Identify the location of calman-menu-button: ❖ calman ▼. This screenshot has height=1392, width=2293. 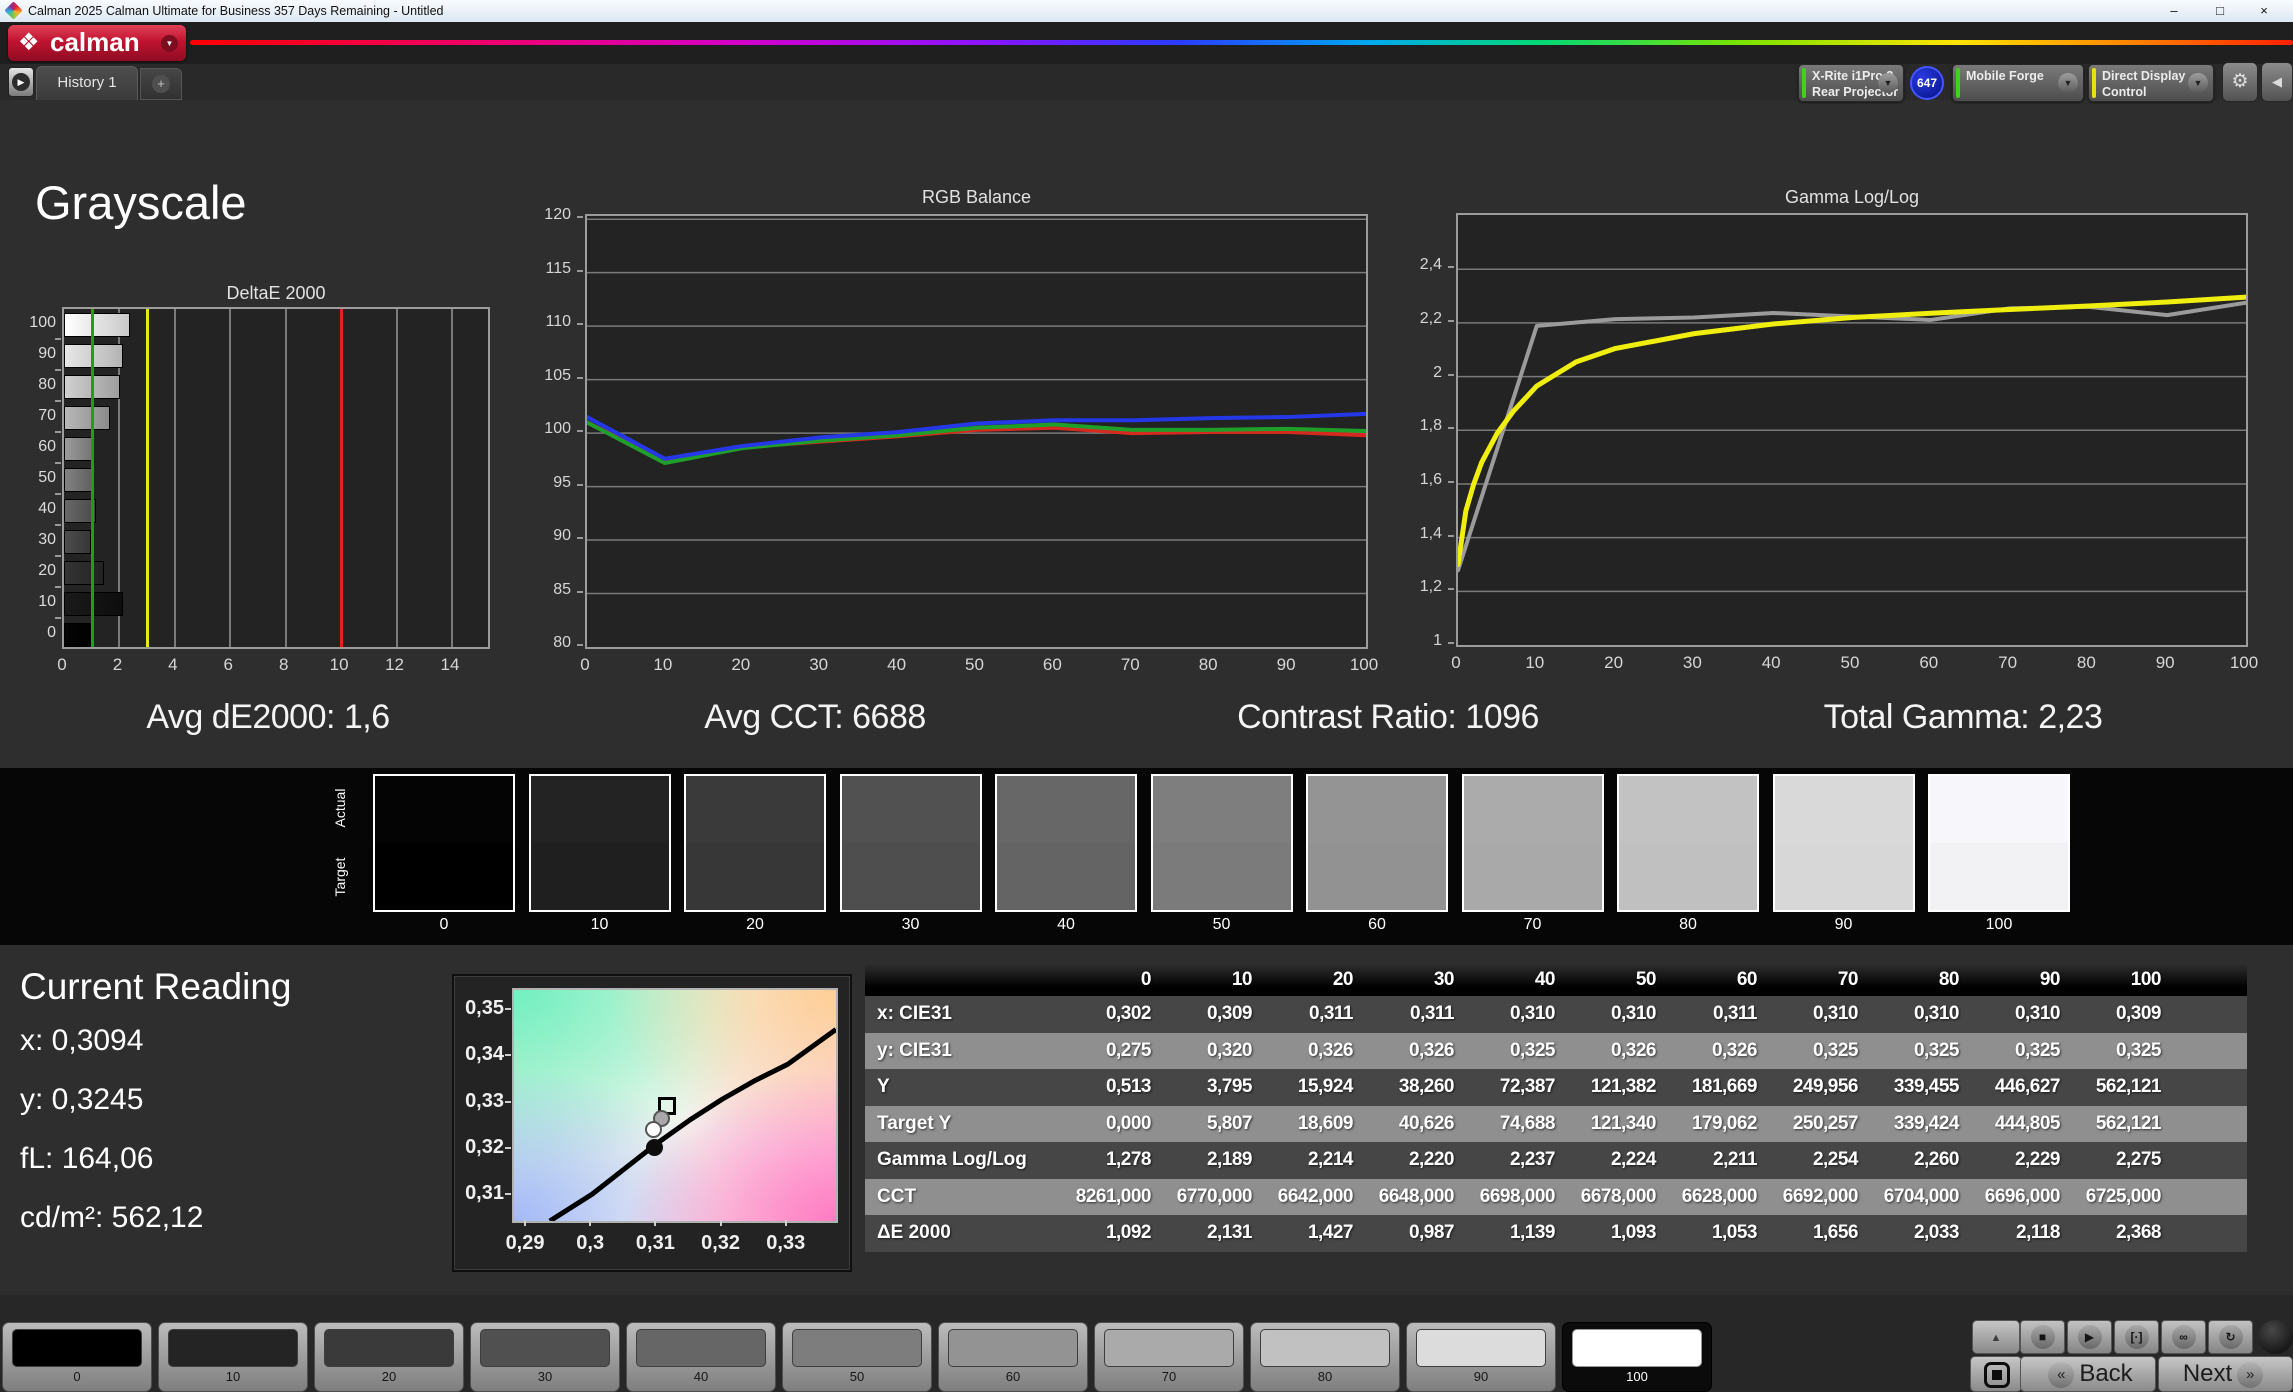
(97, 43).